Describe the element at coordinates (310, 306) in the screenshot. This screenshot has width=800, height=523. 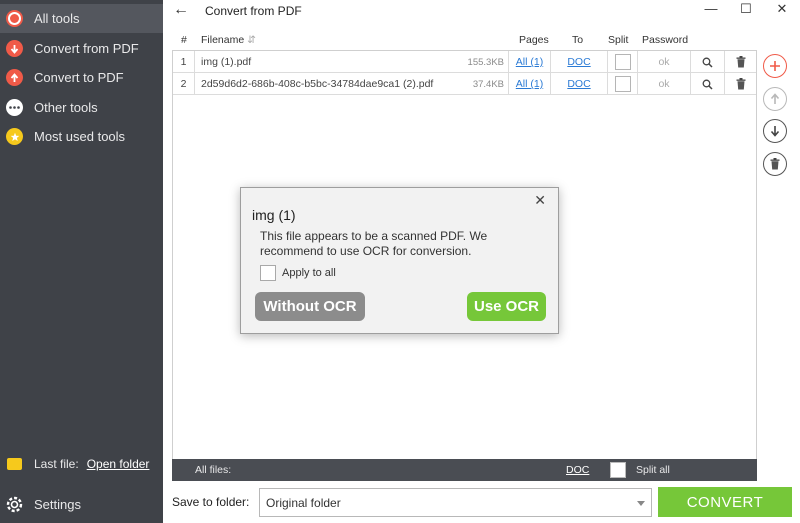
I see `without-ocr-button: Without OCR` at that location.